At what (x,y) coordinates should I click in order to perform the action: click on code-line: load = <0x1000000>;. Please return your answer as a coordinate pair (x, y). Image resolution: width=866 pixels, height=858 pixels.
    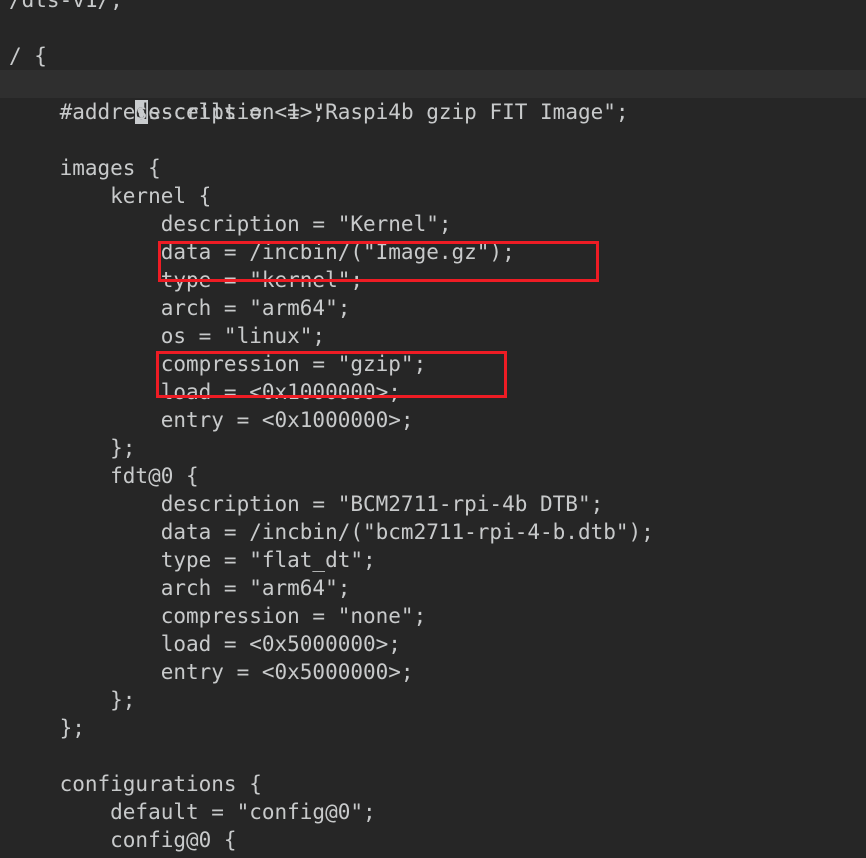
    Looking at the image, I should click on (433, 392).